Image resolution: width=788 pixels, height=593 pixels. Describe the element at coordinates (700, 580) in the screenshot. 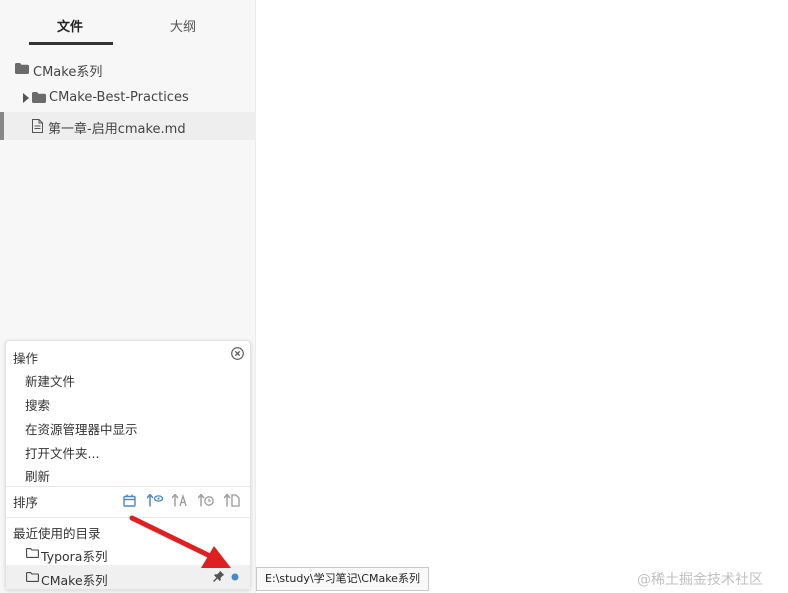

I see `watermark: @稀土掘金技术社区` at that location.